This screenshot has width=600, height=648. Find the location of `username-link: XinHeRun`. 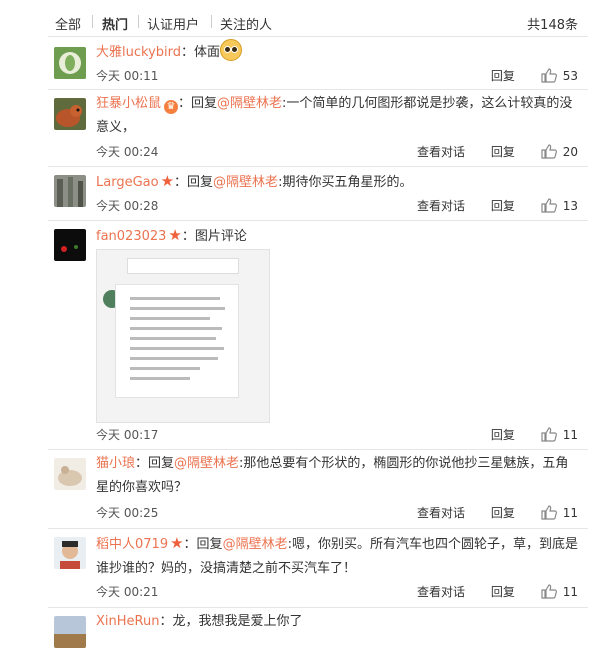

username-link: XinHeRun is located at coordinates (127, 621).